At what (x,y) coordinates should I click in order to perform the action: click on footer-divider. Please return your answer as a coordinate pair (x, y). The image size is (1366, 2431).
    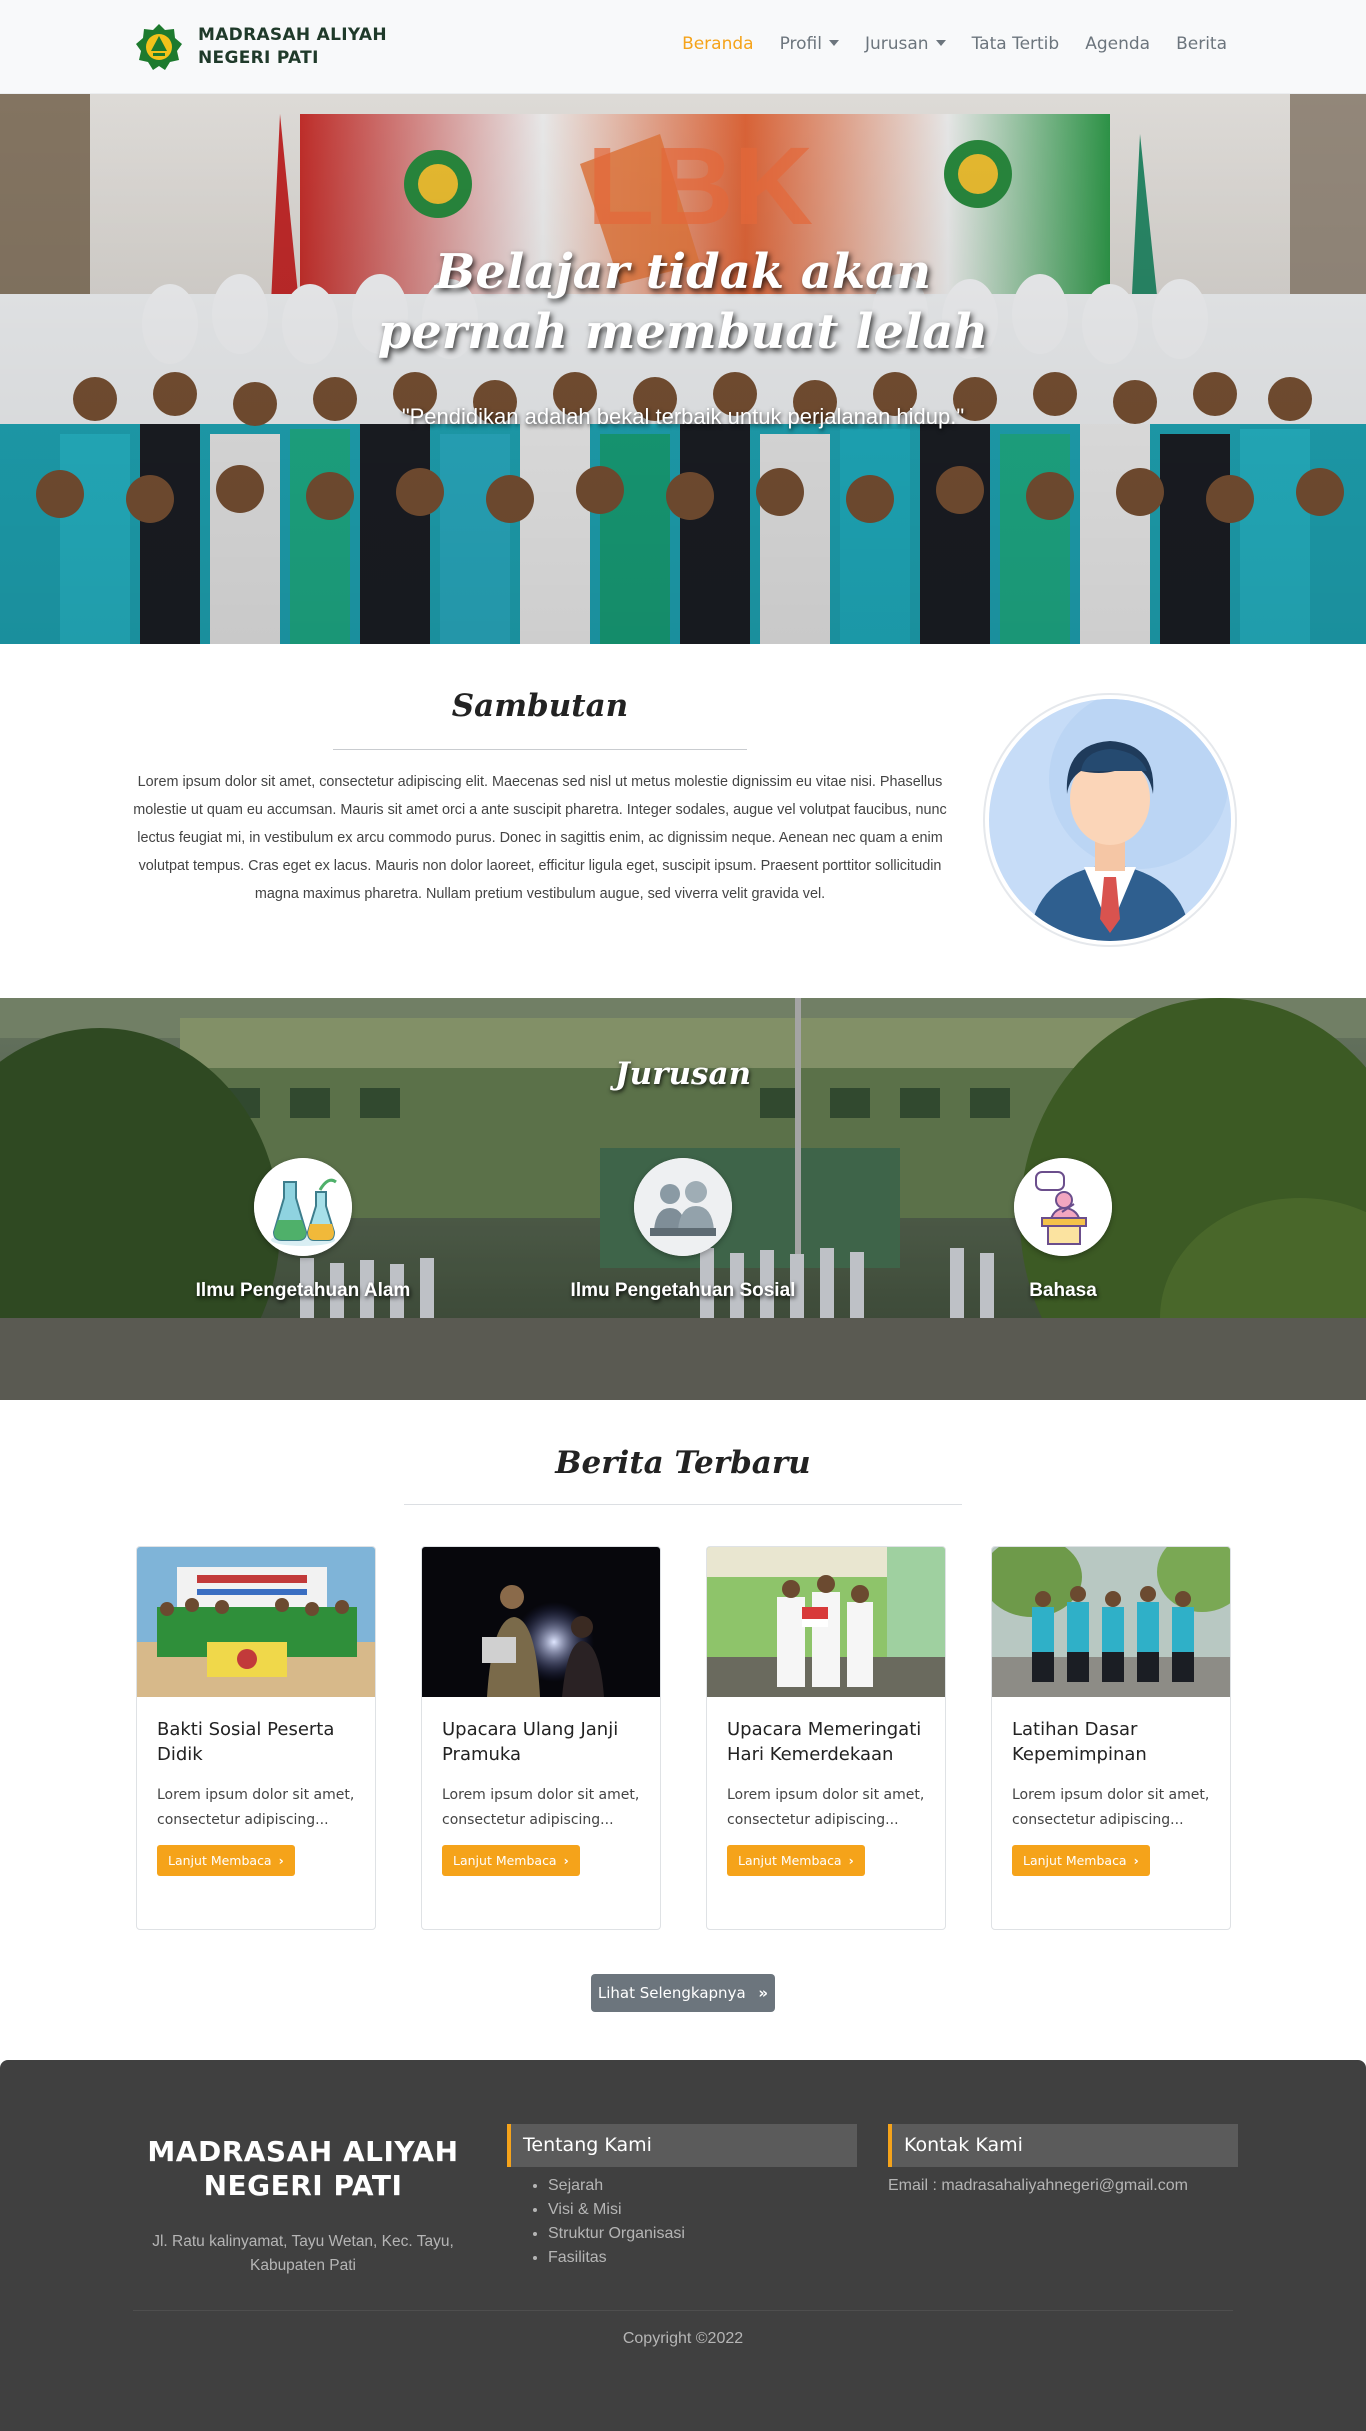
    Looking at the image, I should click on (683, 2310).